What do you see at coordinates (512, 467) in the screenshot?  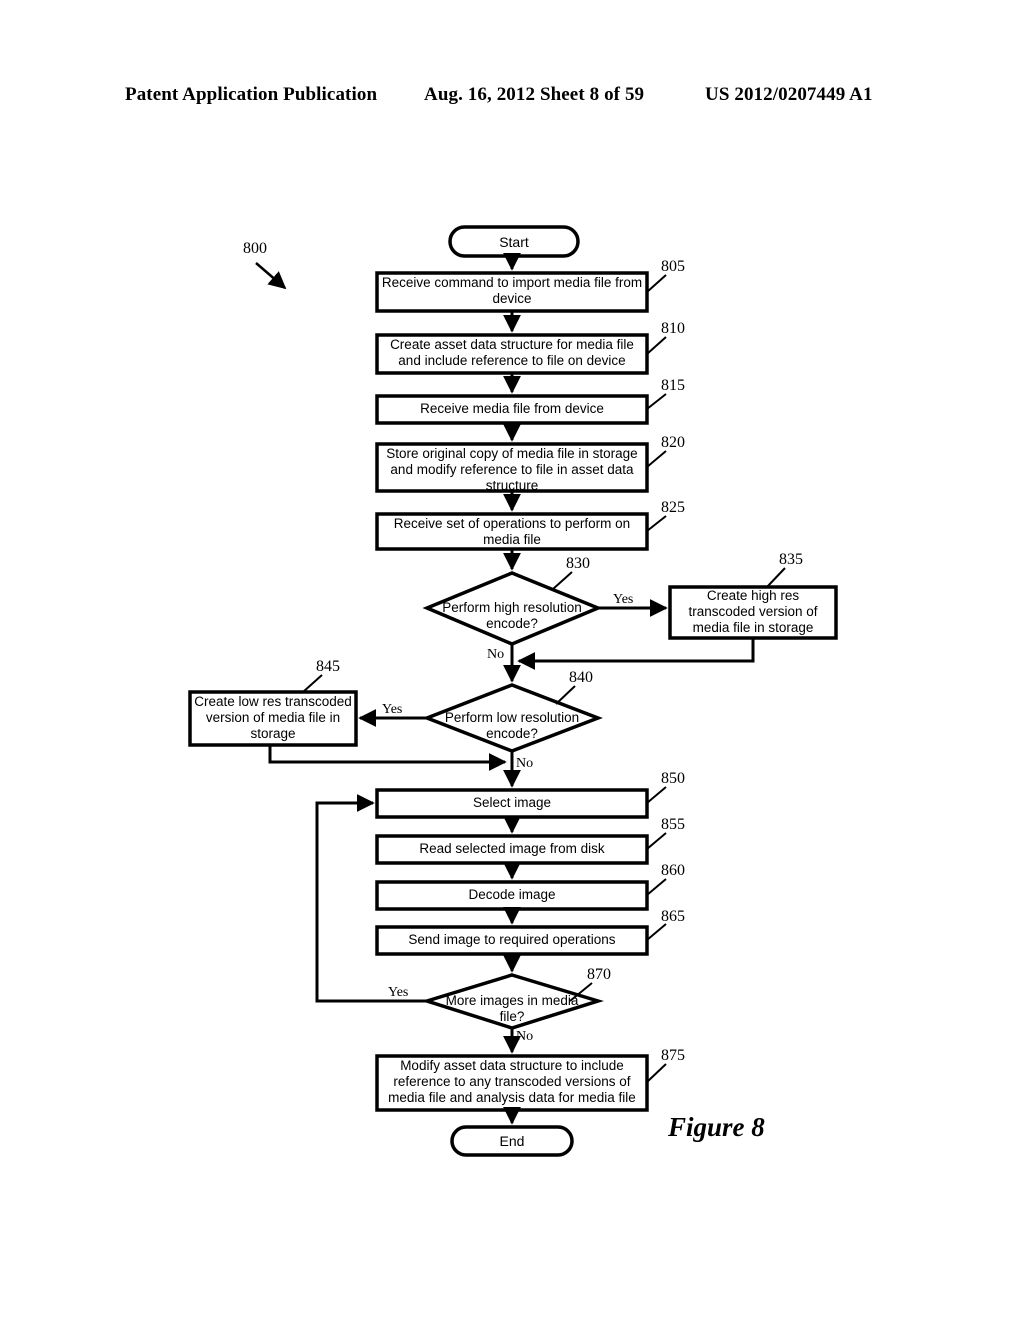 I see `node-820-shape` at bounding box center [512, 467].